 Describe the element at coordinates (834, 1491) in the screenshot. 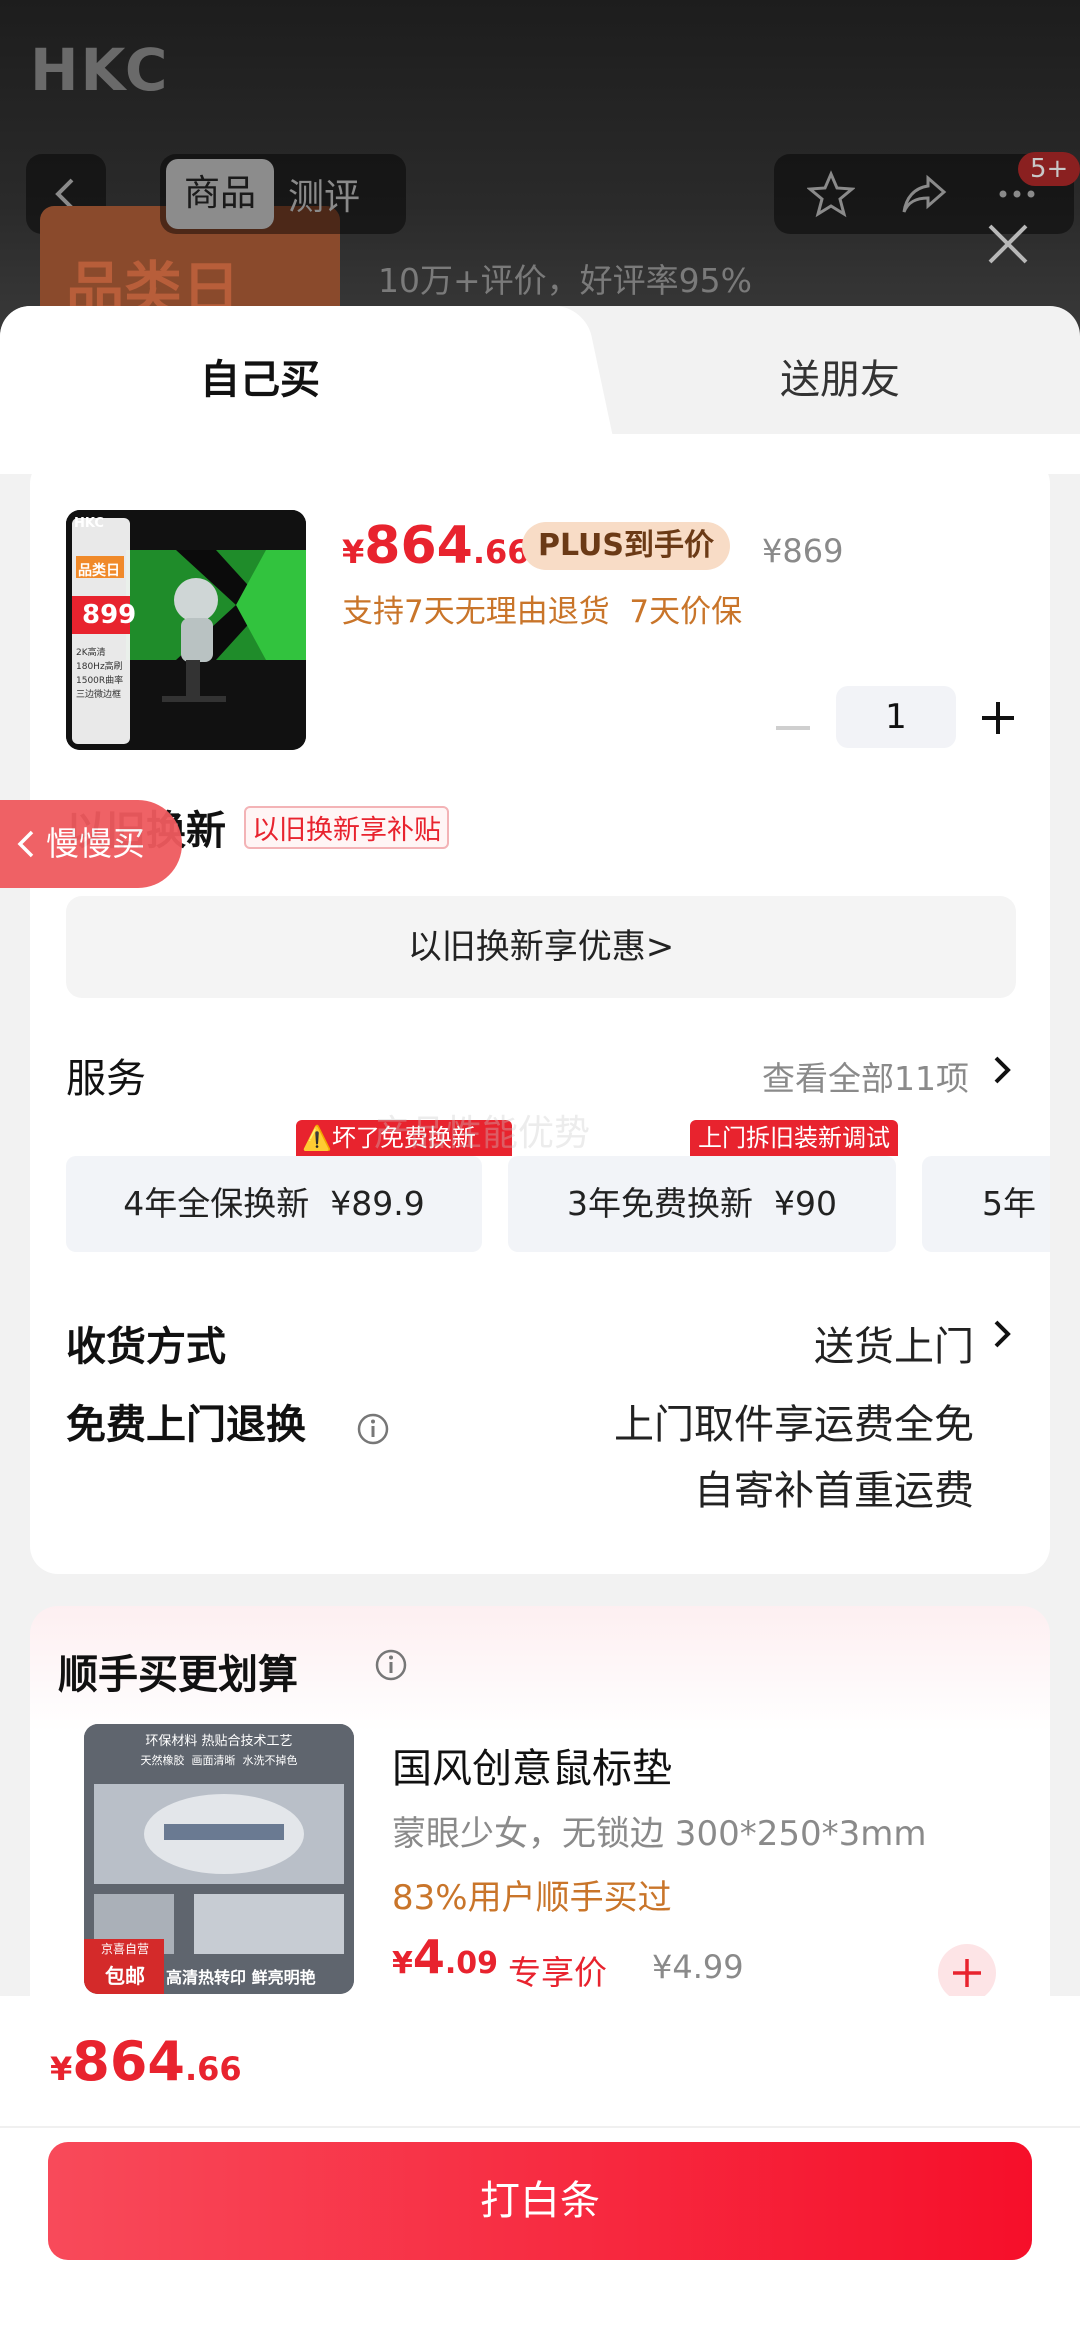

I see `free-return-line2: 自寄补首重运费` at that location.